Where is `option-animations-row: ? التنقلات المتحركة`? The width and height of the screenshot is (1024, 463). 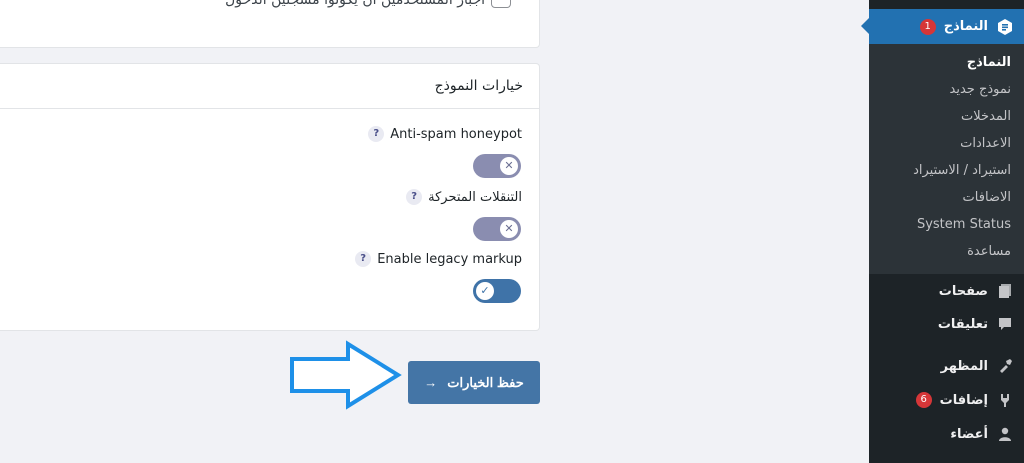 option-animations-row: ? التنقلات المتحركة is located at coordinates (464, 197).